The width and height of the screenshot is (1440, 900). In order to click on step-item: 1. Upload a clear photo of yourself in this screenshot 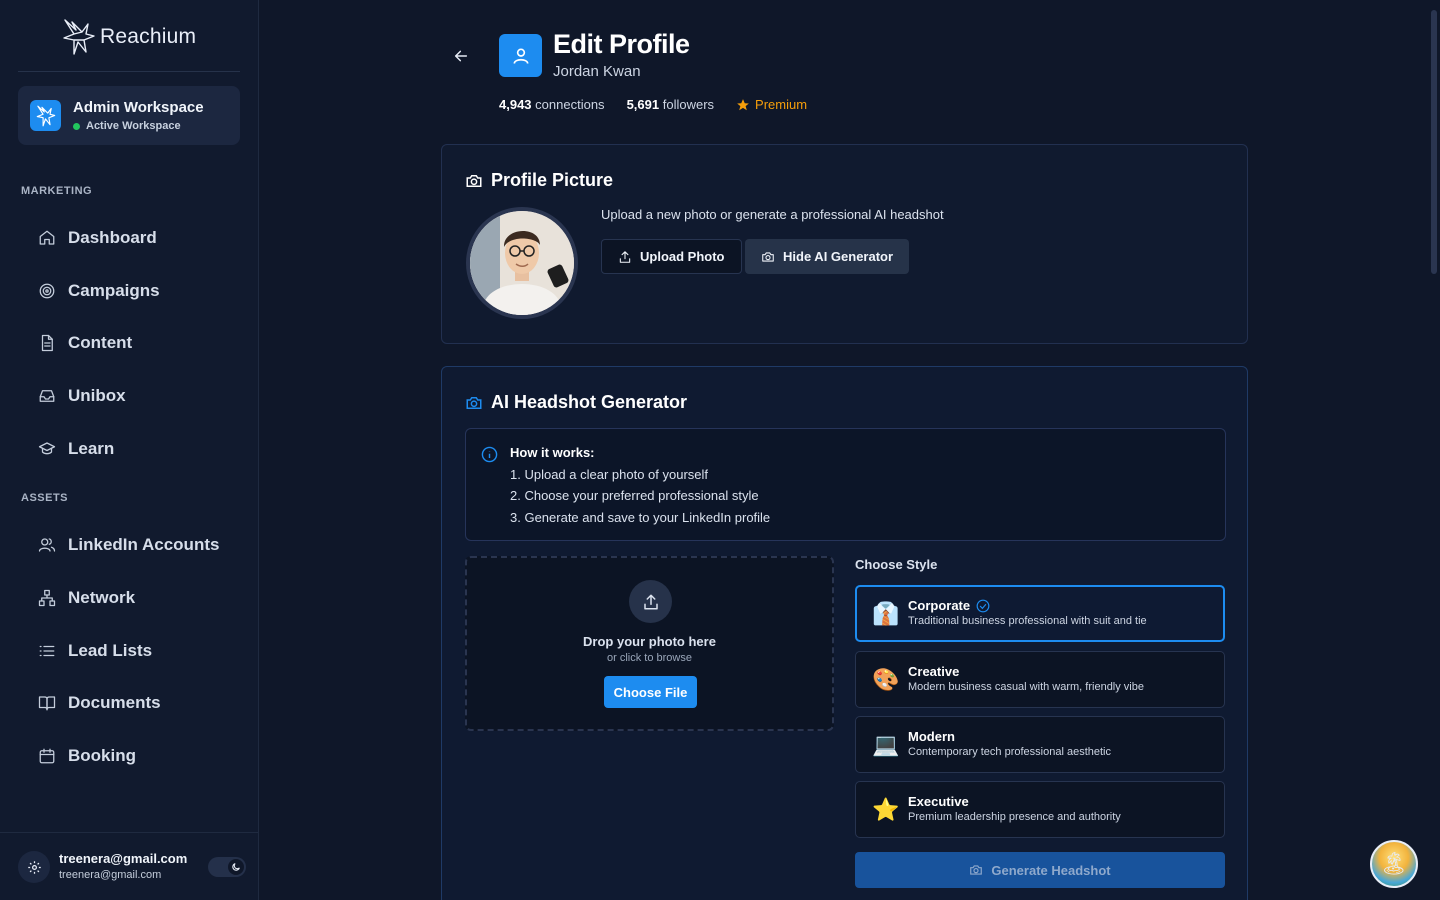, I will do `click(609, 474)`.